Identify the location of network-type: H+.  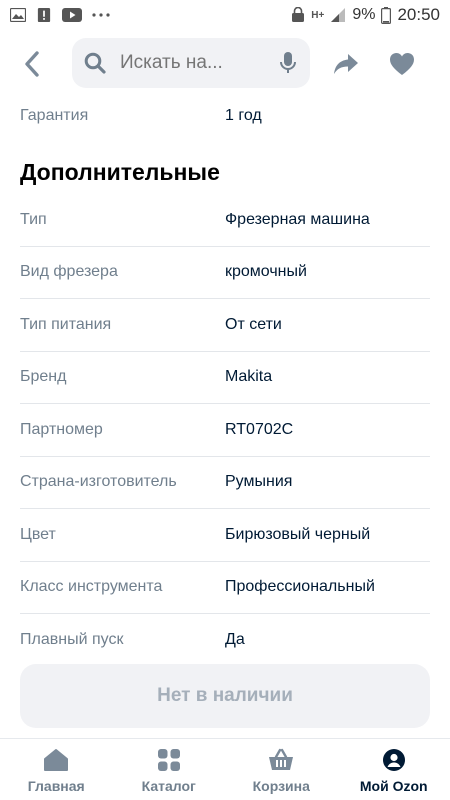
(318, 15).